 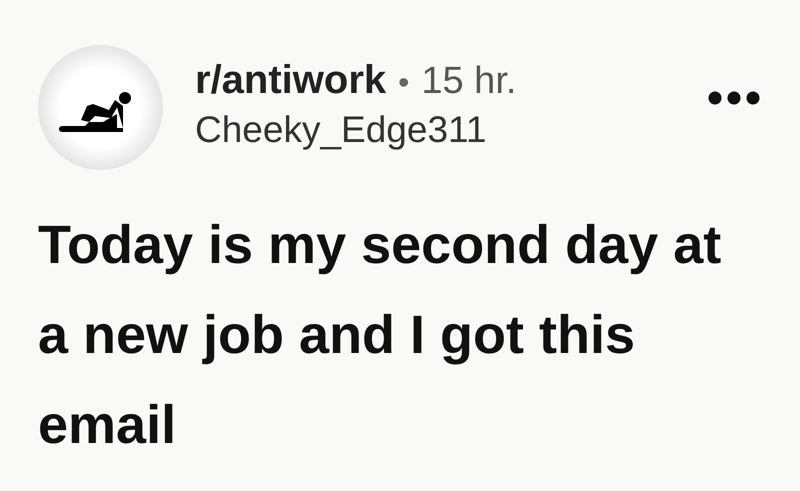 I want to click on reclining-figure-icon, so click(x=95, y=112).